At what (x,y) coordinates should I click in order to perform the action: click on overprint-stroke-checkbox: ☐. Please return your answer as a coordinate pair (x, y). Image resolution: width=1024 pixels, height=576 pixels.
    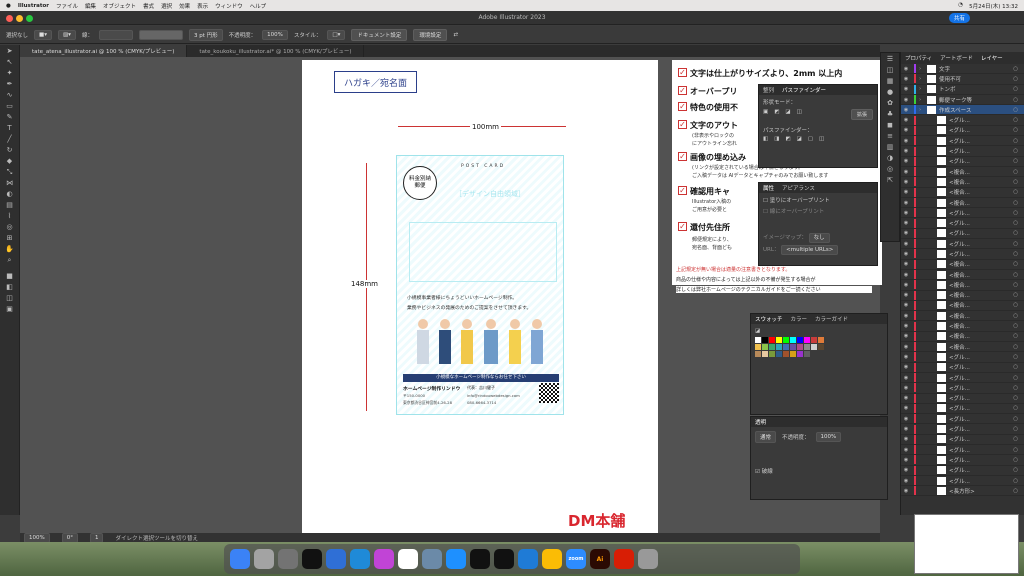
    Looking at the image, I should click on (765, 212).